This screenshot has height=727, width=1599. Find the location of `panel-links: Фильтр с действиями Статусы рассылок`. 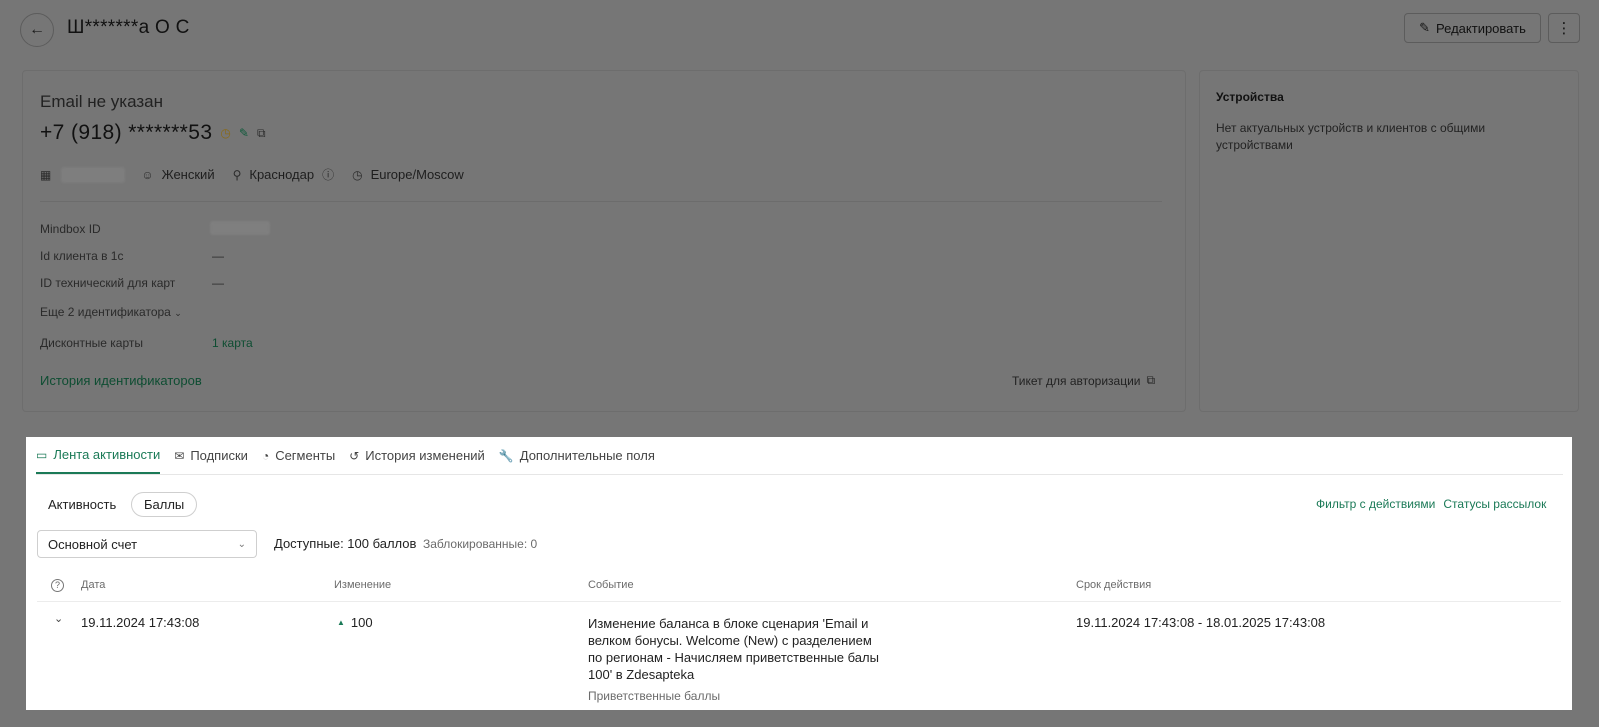

panel-links: Фильтр с действиями Статусы рассылок is located at coordinates (1431, 504).